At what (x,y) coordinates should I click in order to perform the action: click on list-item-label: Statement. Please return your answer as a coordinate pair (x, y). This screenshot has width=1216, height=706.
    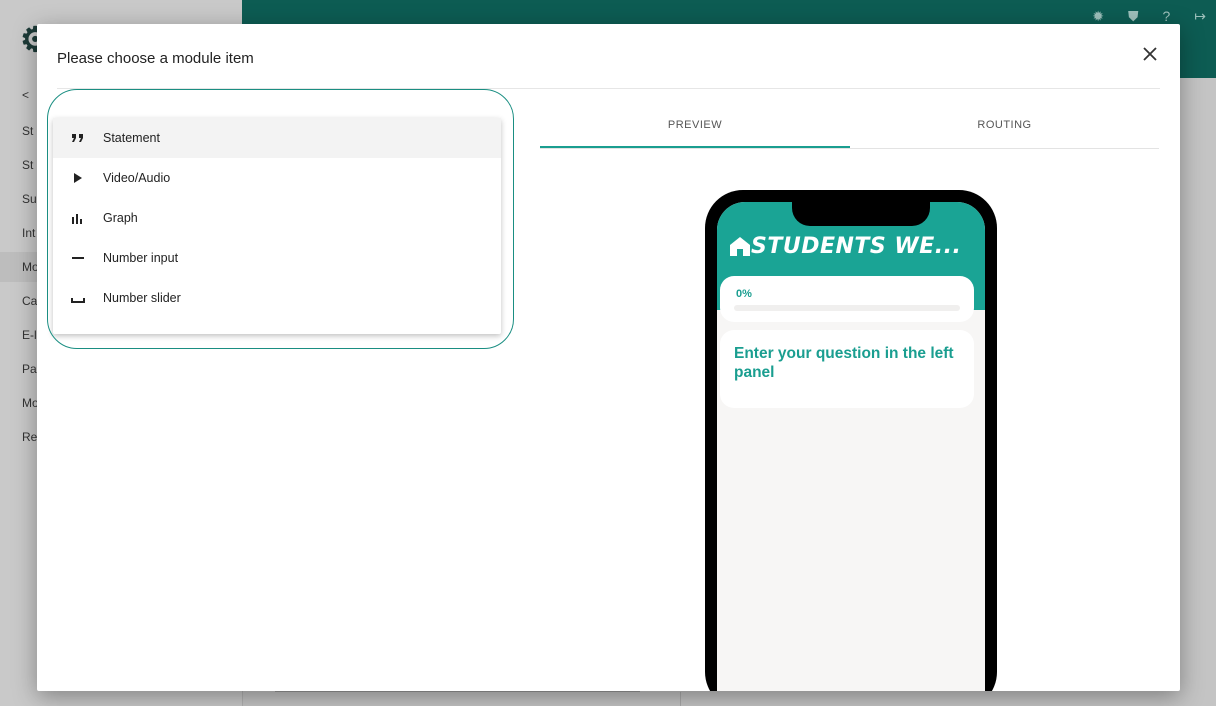
    Looking at the image, I should click on (131, 138).